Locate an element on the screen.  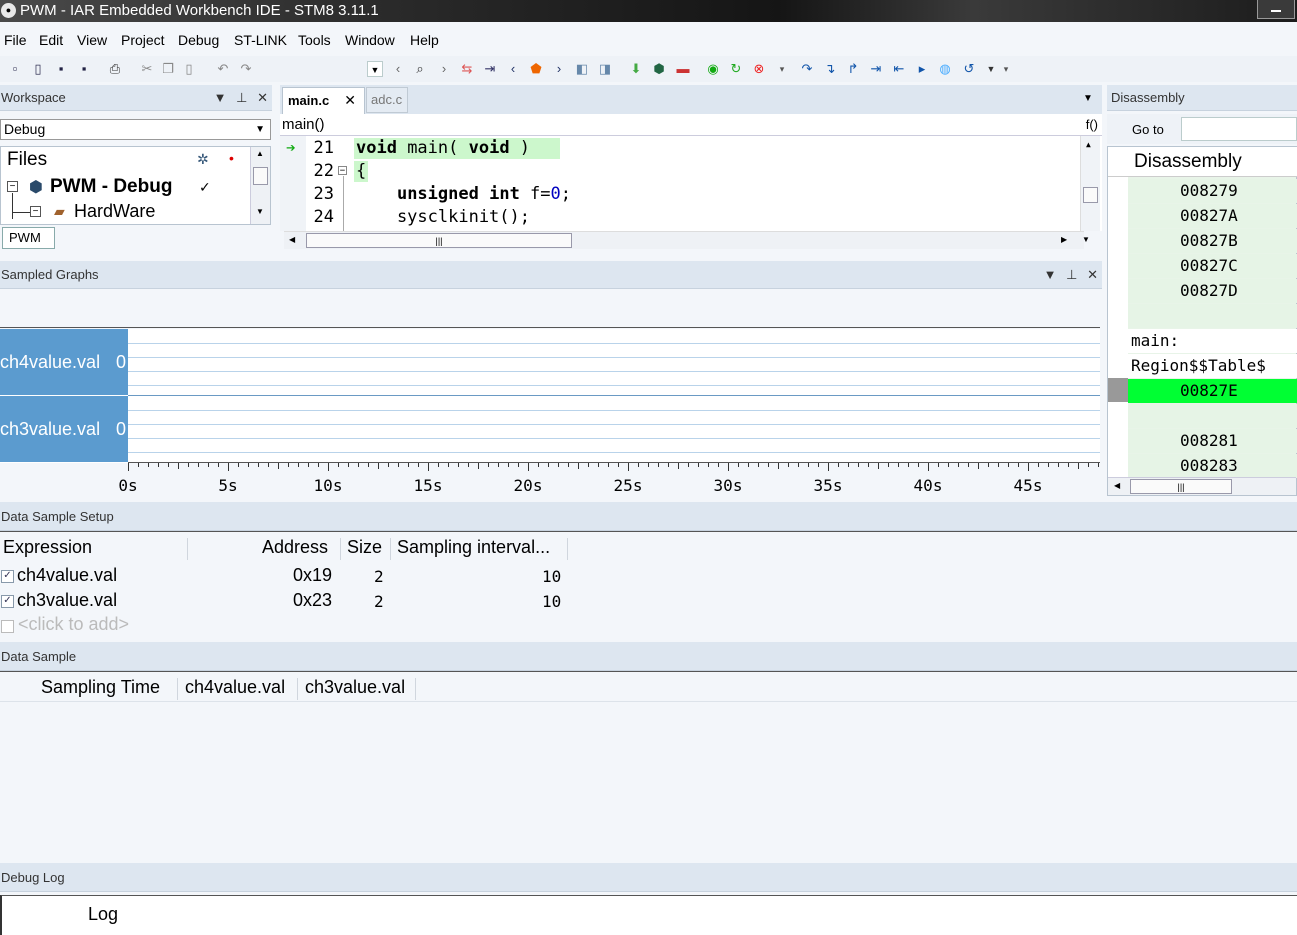
menu-file: File is located at coordinates (15, 40).